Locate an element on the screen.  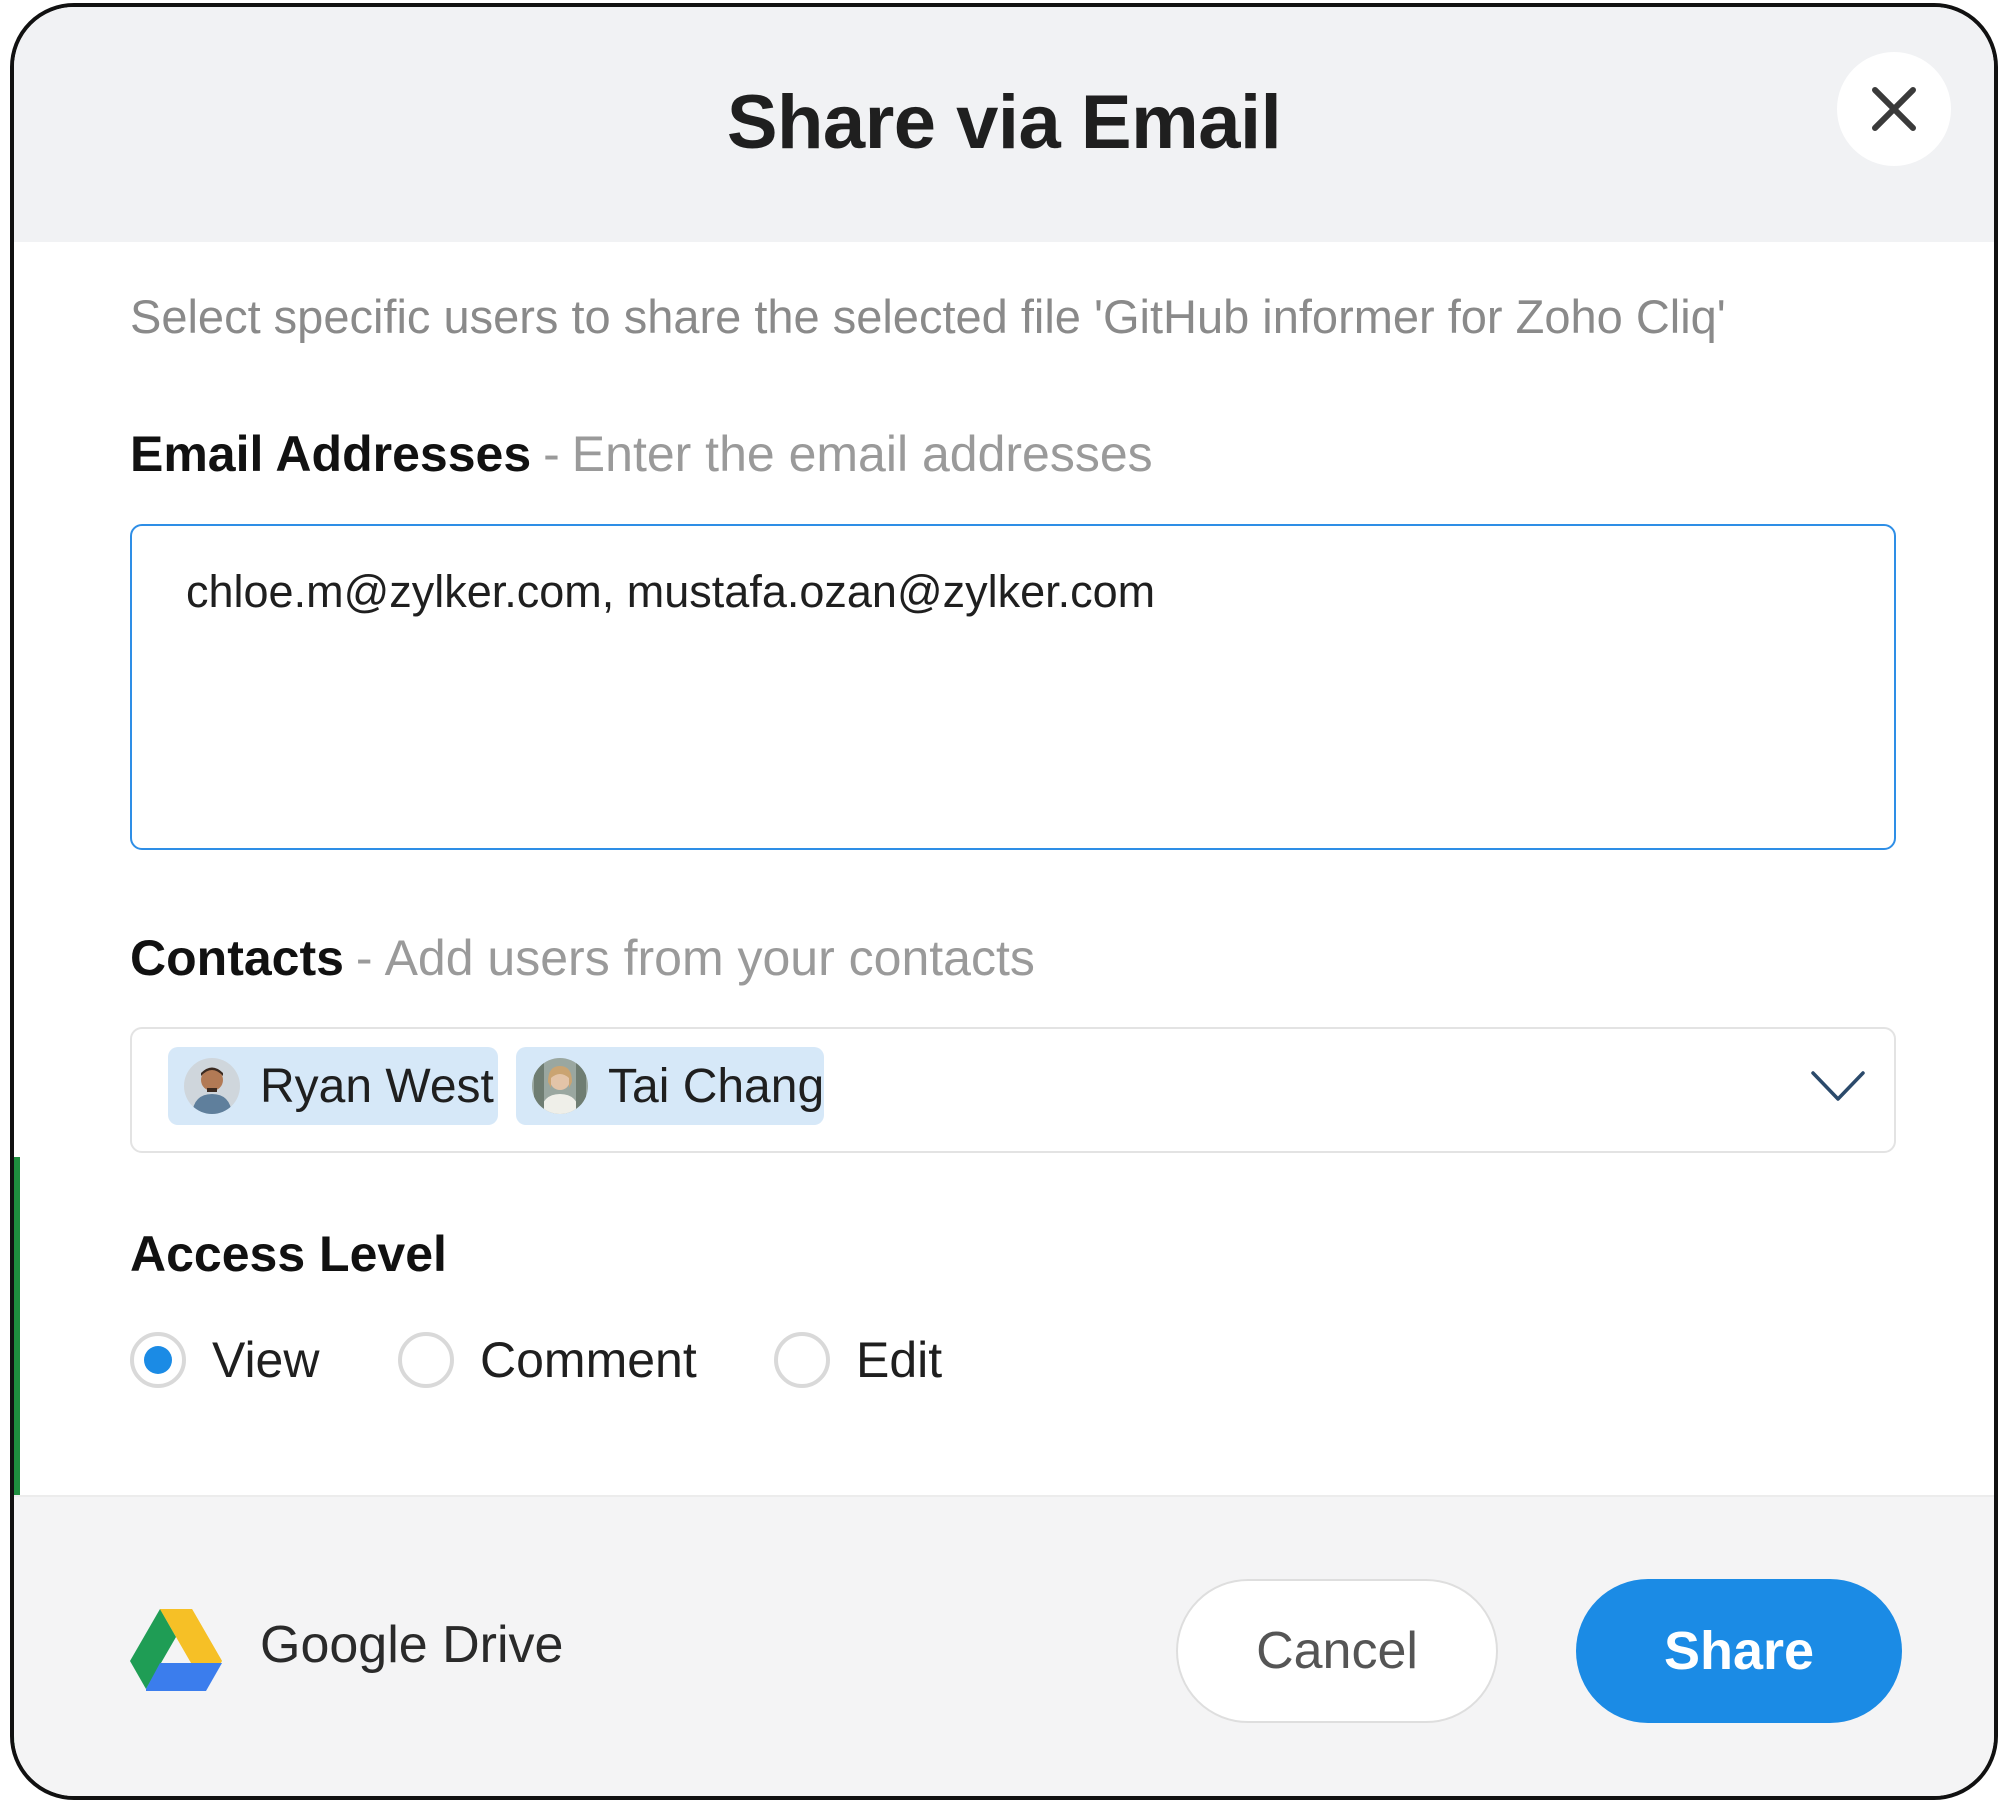
contact-chip-ryan-west: Ryan West is located at coordinates (333, 1086).